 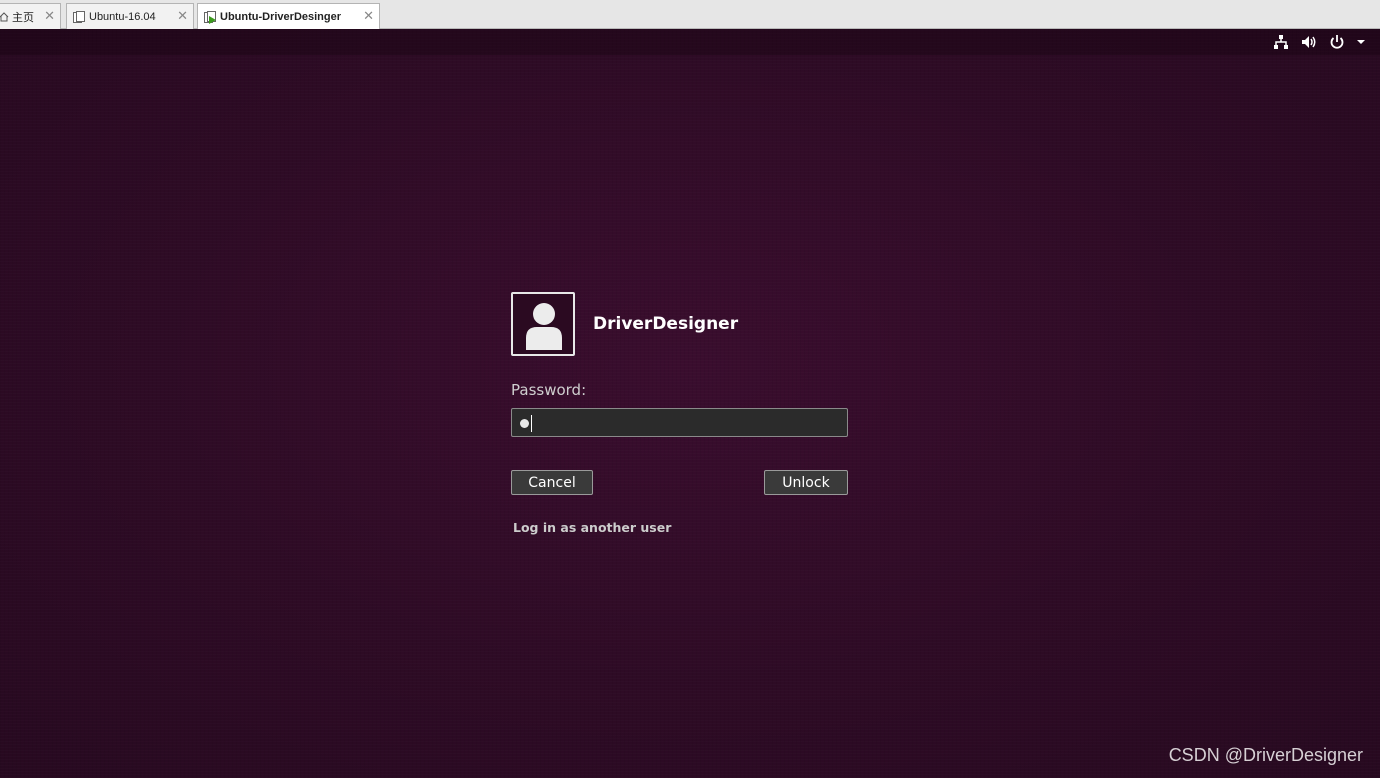 I want to click on home-icon, so click(x=4, y=16).